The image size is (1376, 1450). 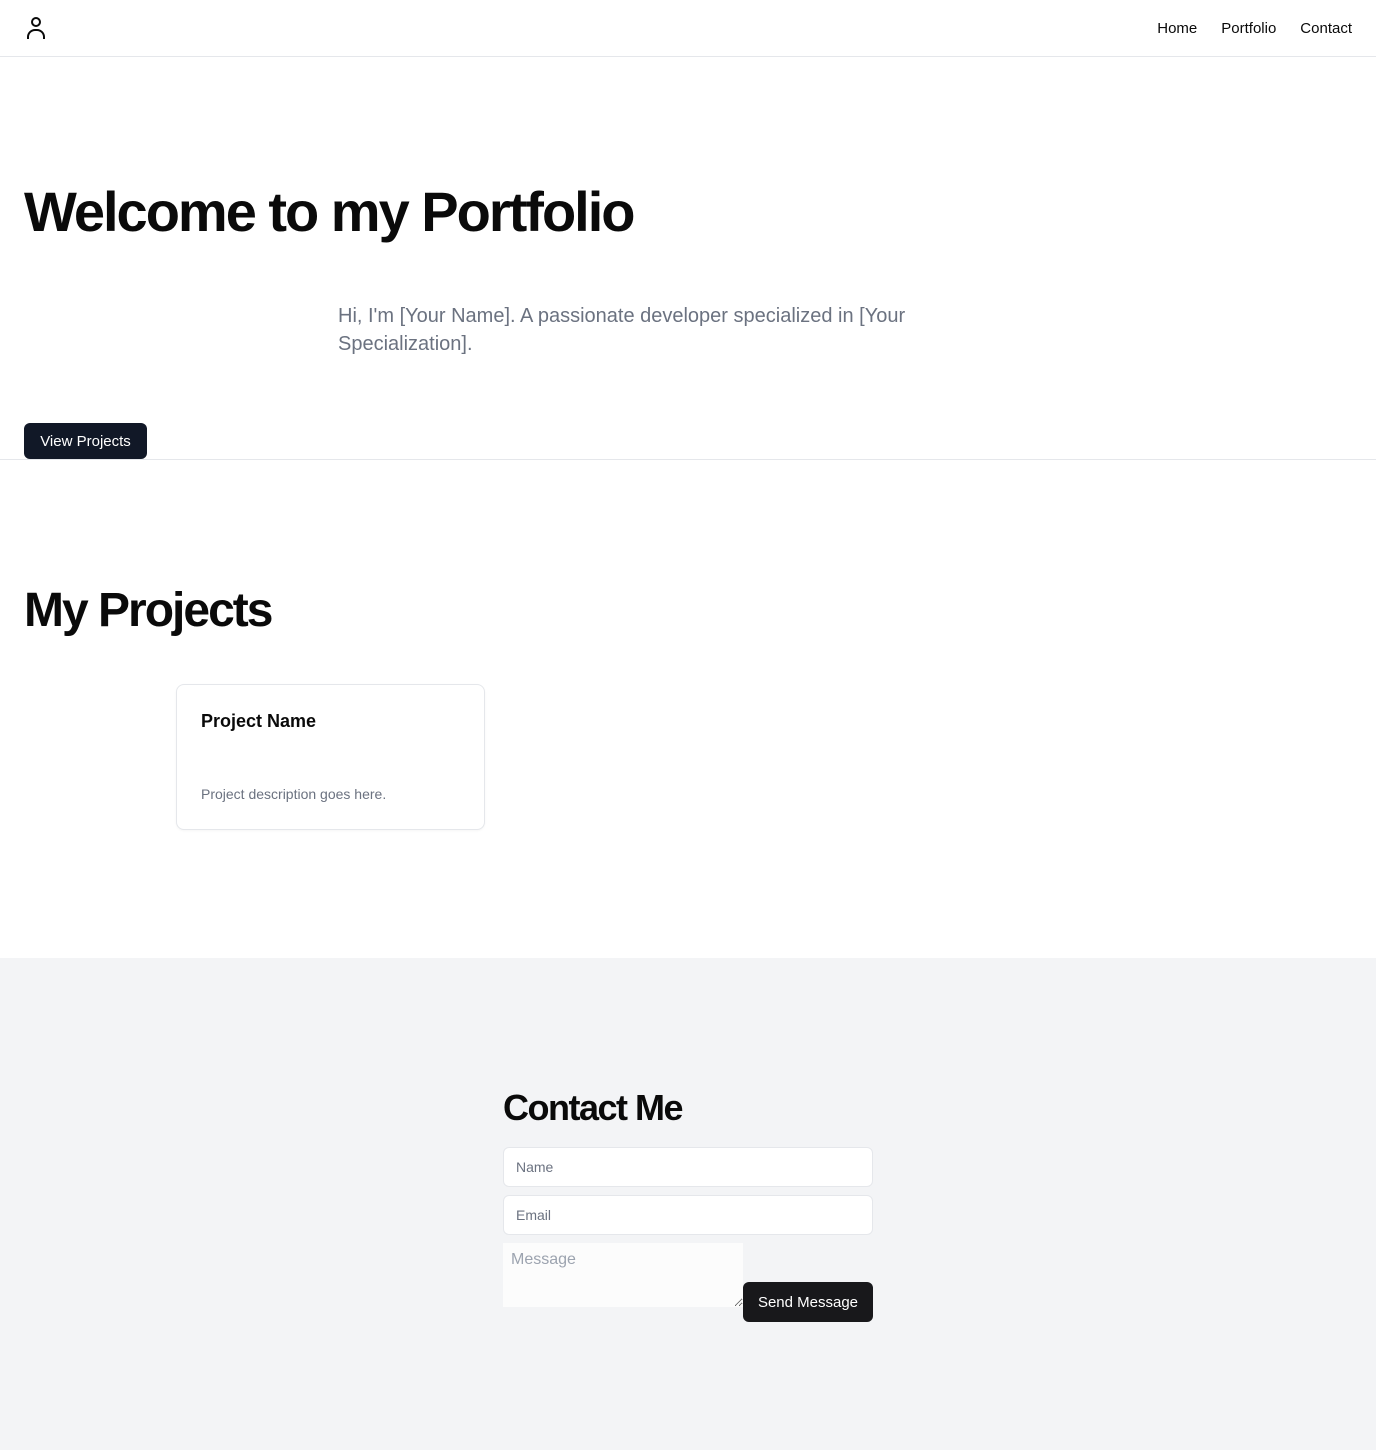 I want to click on project-name: Project Name, so click(x=259, y=721).